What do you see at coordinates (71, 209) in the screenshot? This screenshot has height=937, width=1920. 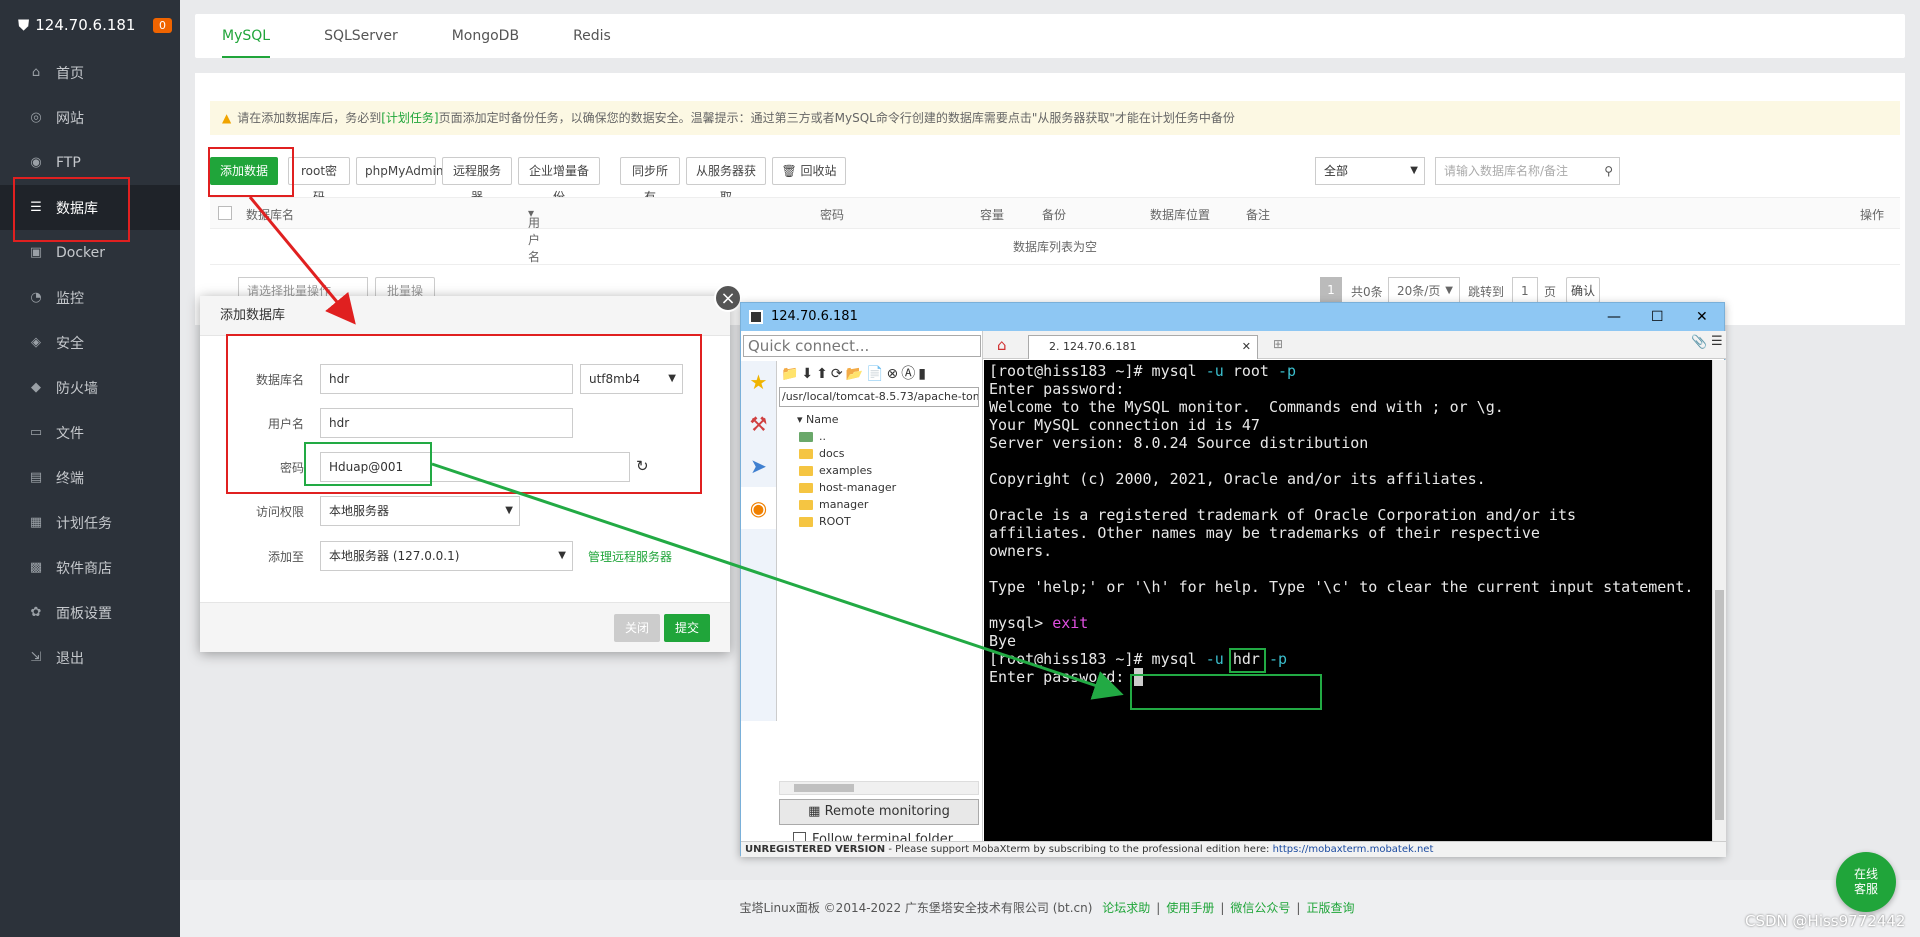 I see `annotation-red-sidebar` at bounding box center [71, 209].